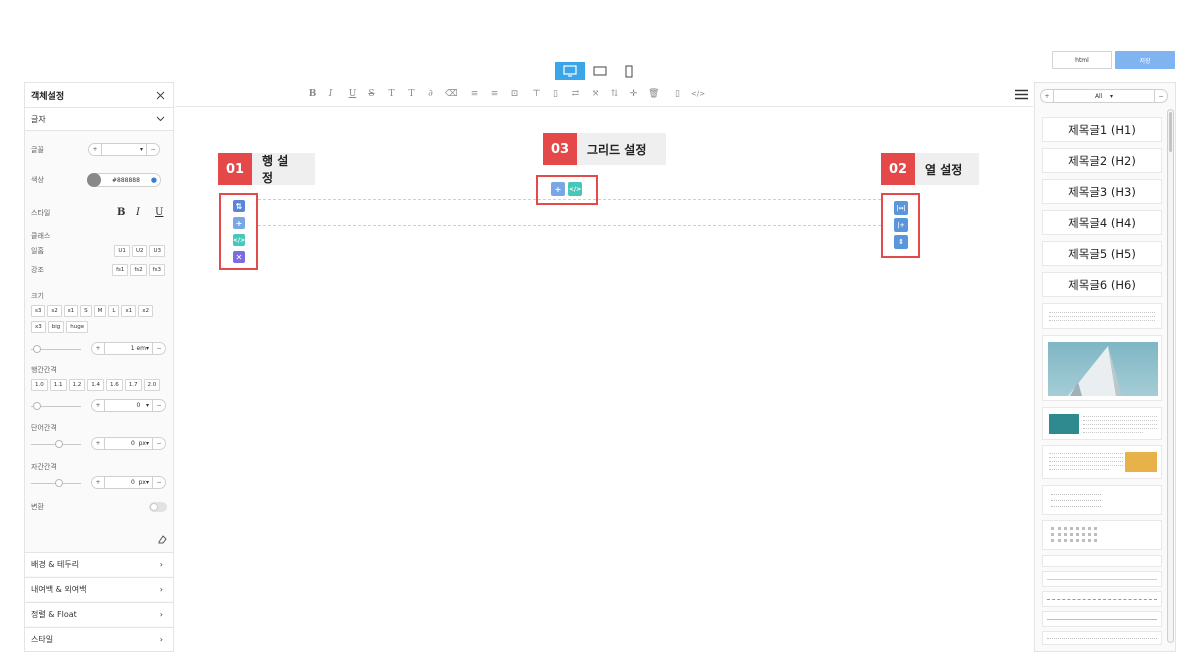  What do you see at coordinates (536, 94) in the screenshot?
I see `filter-icon: ⊤` at bounding box center [536, 94].